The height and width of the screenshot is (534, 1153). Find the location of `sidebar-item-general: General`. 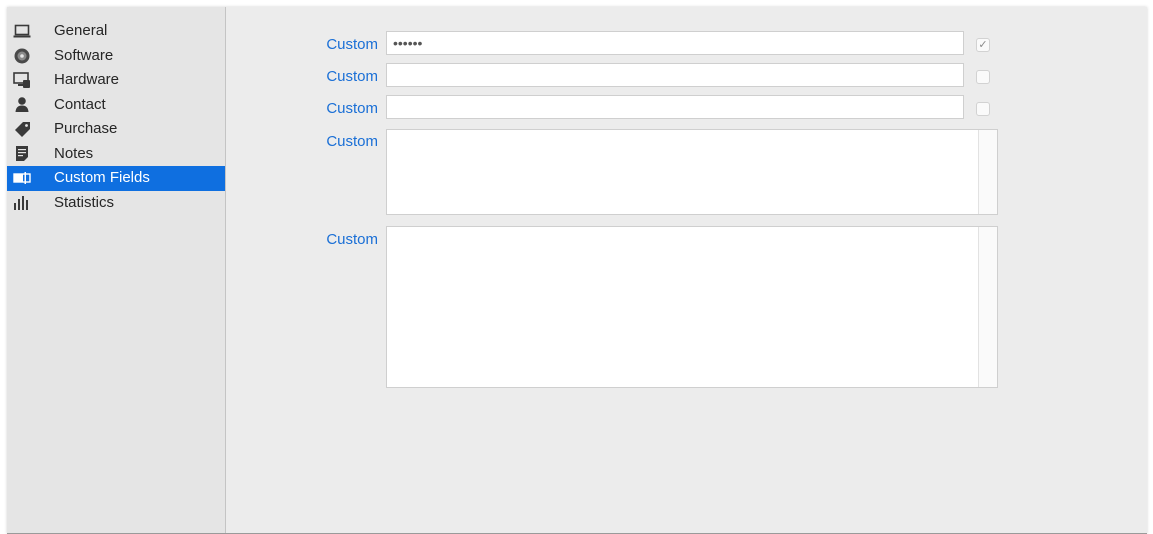

sidebar-item-general: General is located at coordinates (116, 31).